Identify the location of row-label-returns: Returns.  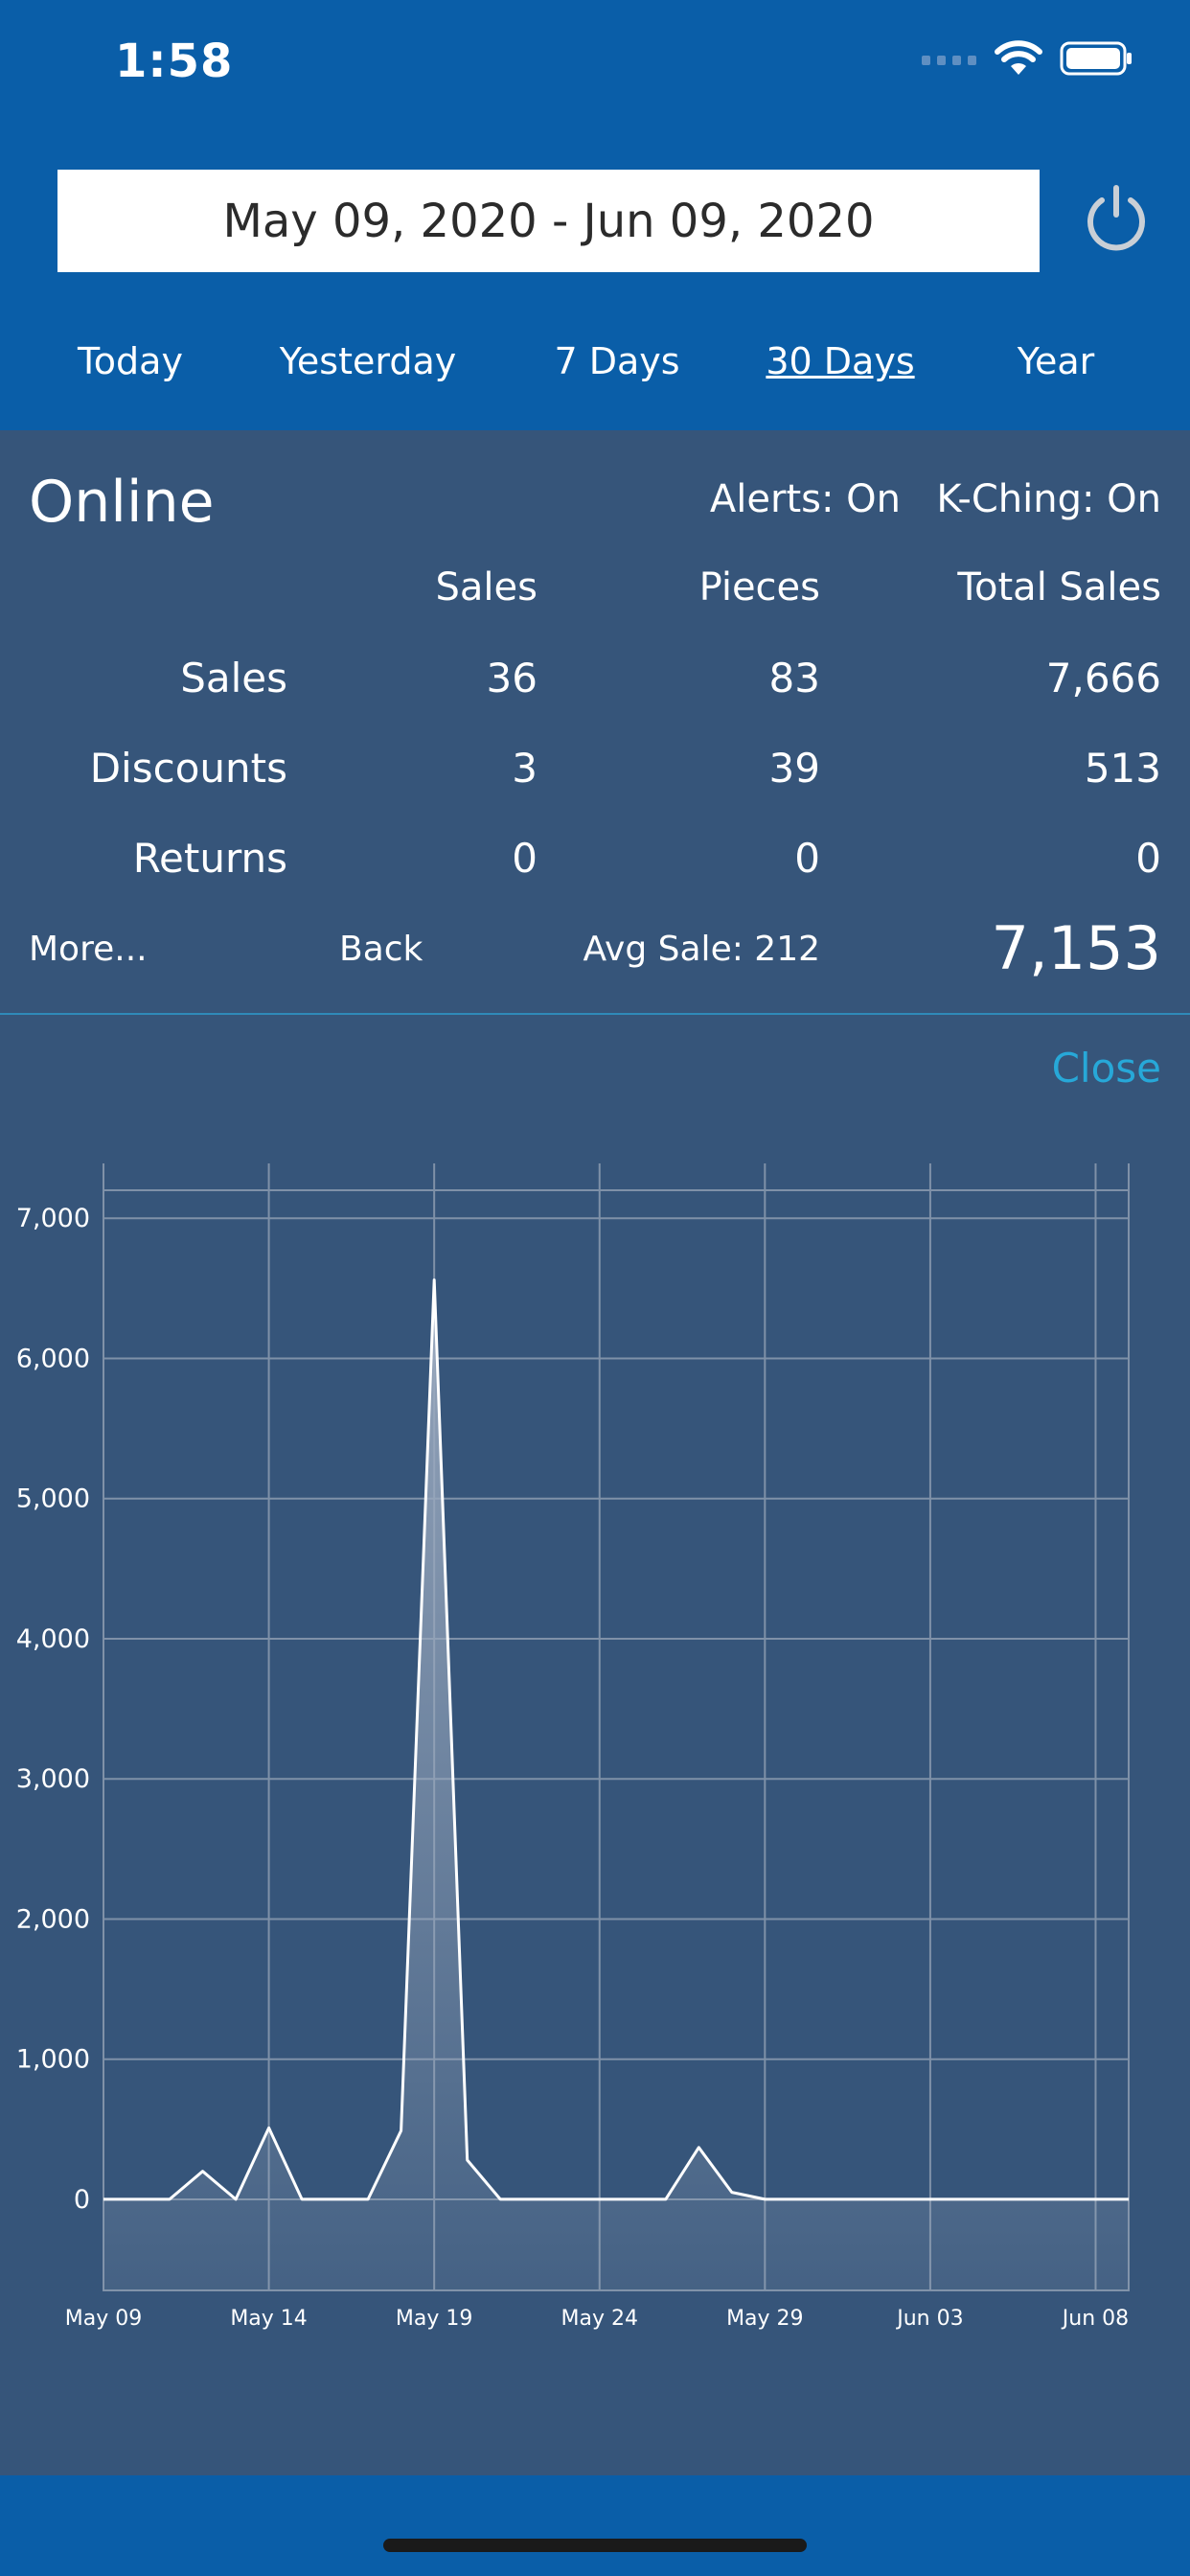
(210, 858).